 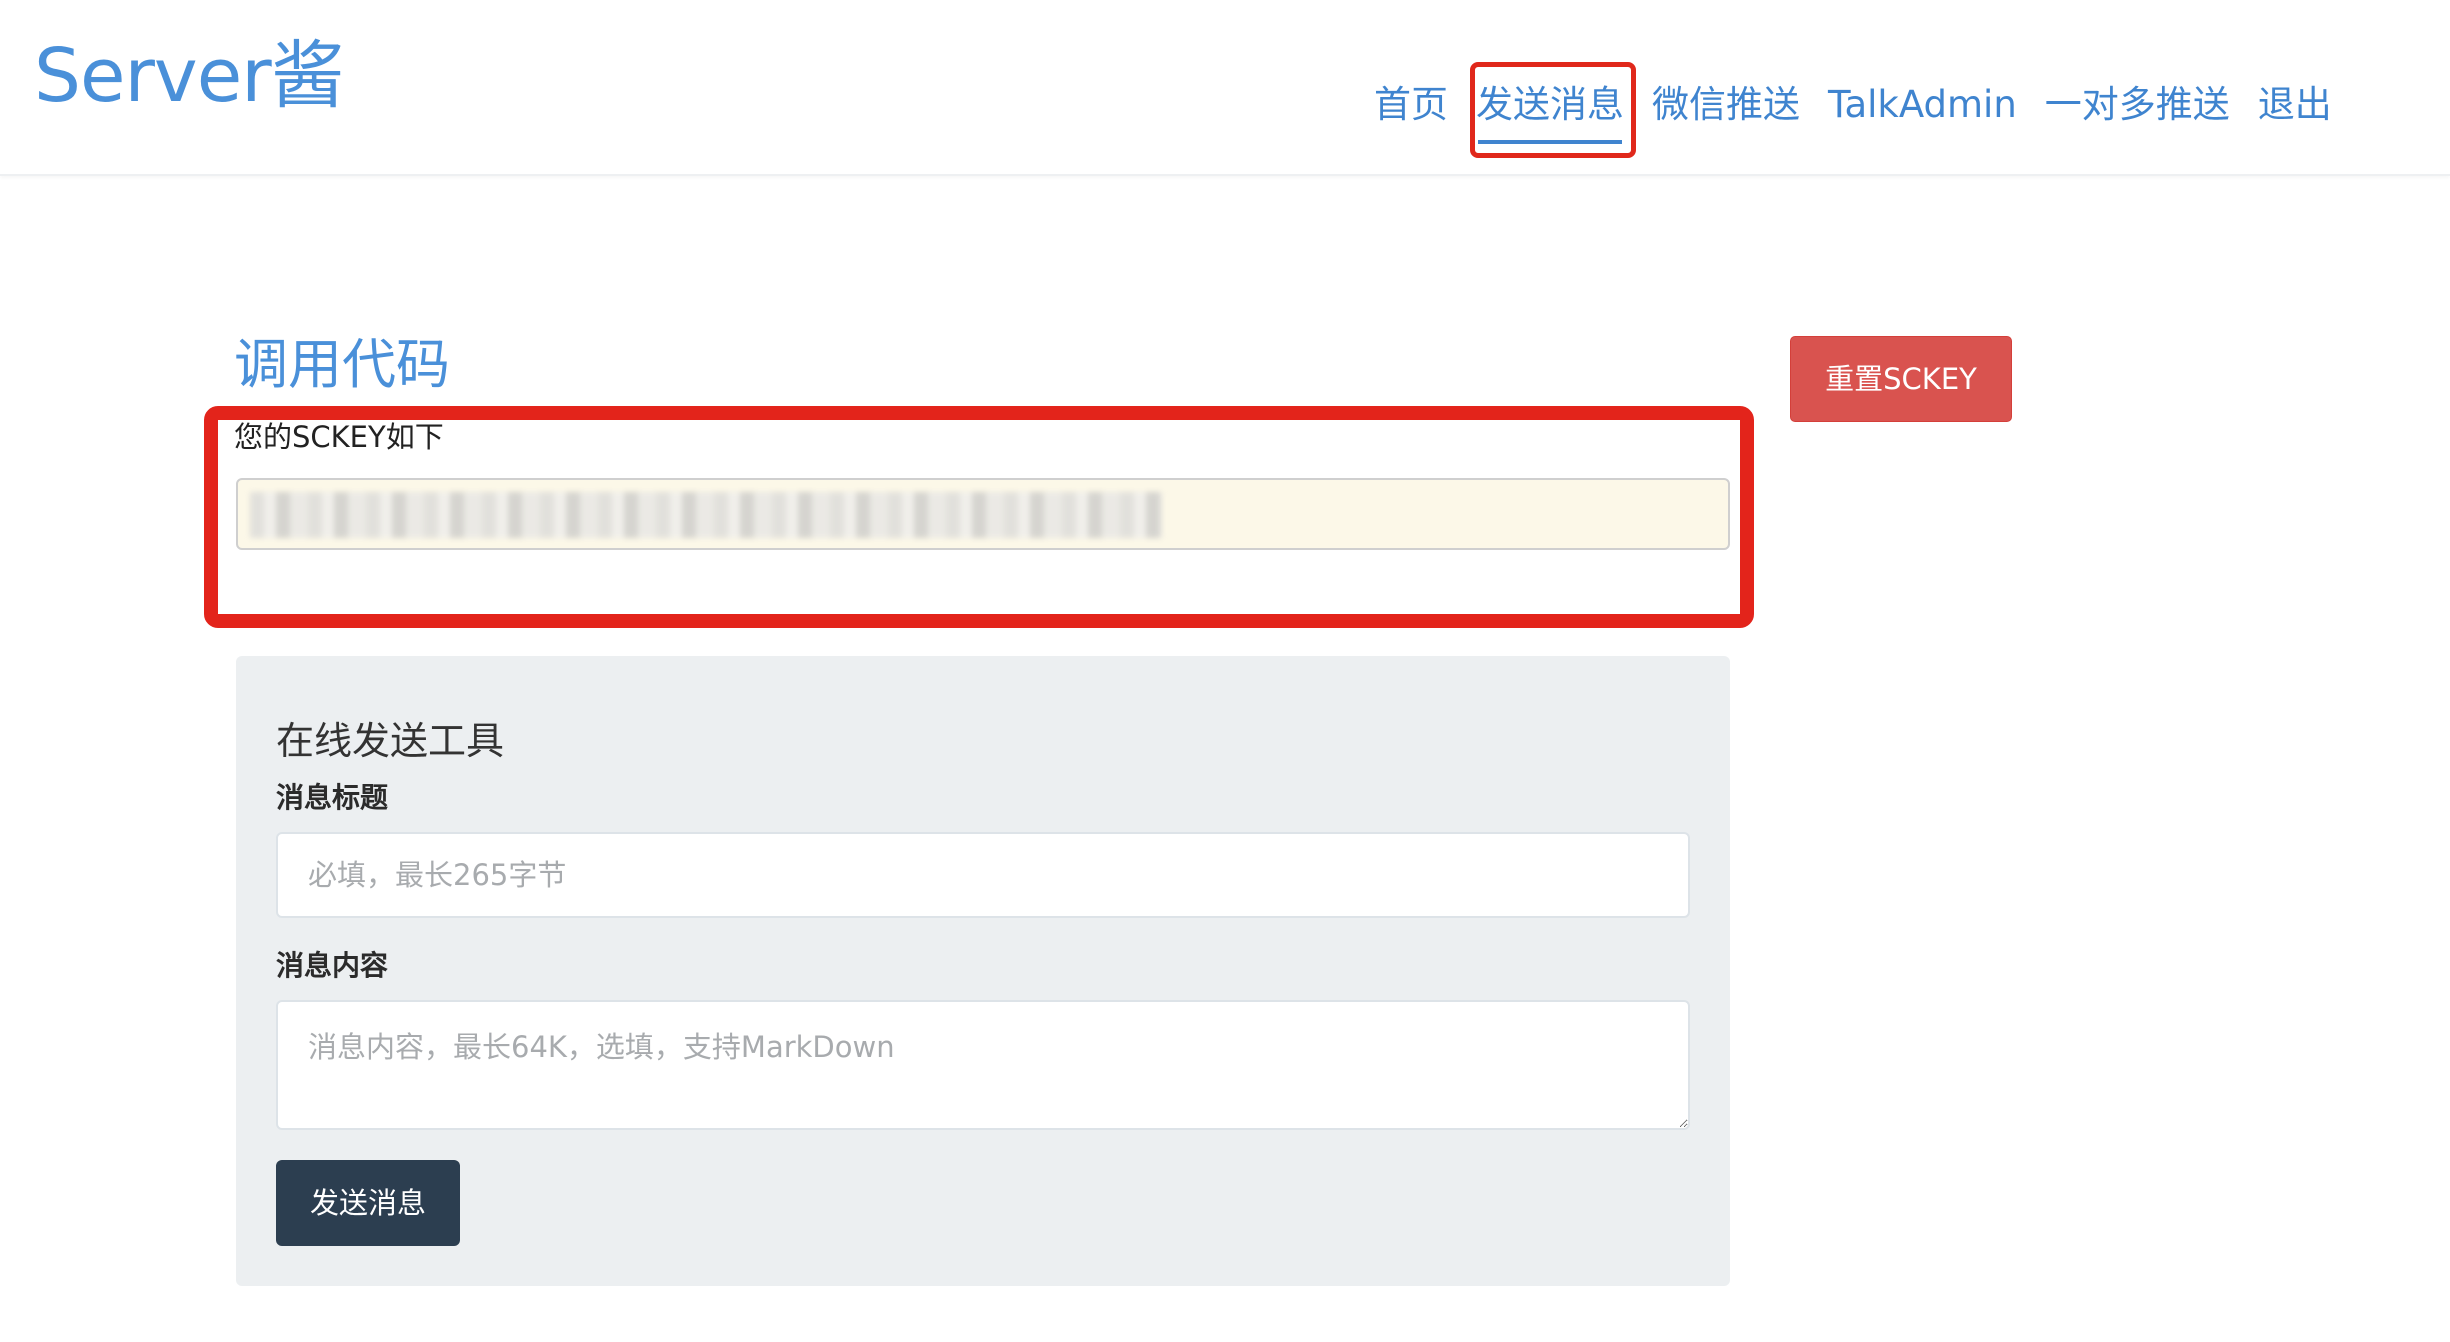 What do you see at coordinates (1901, 379) in the screenshot?
I see `reset-sckey-button: 重置SCKEY` at bounding box center [1901, 379].